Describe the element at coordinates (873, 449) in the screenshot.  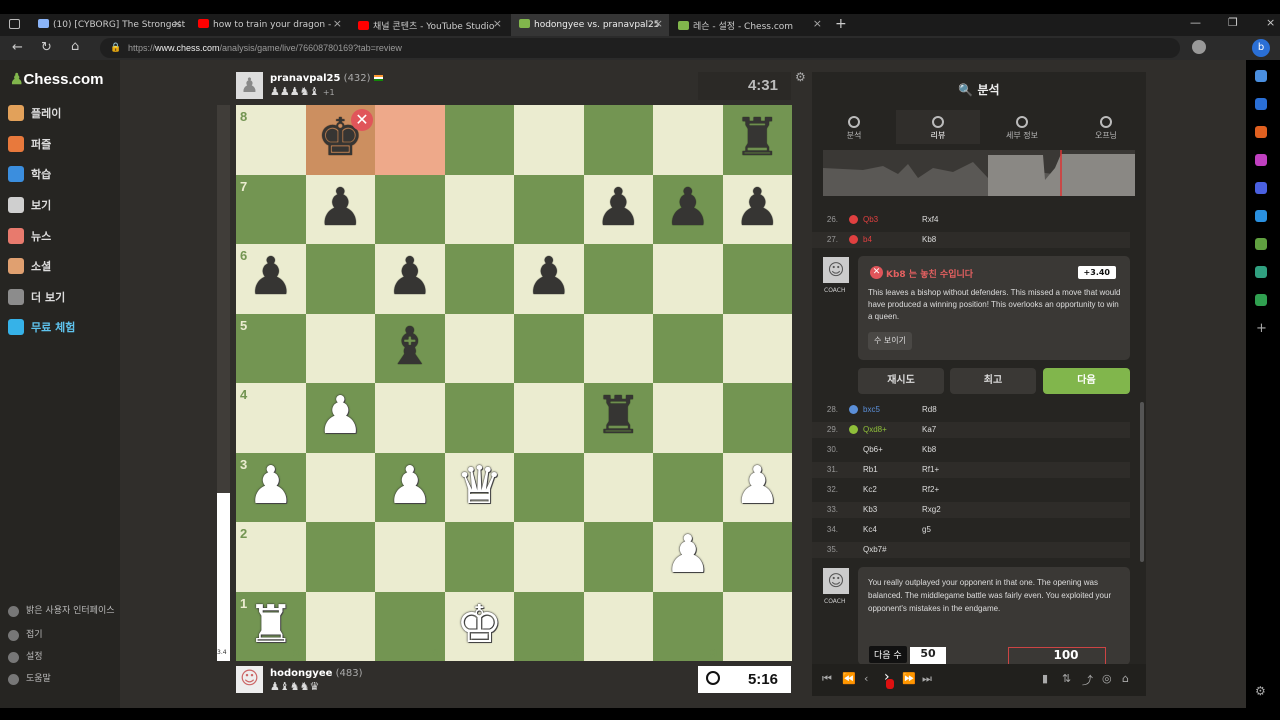
I see `white-move: Qb6+` at that location.